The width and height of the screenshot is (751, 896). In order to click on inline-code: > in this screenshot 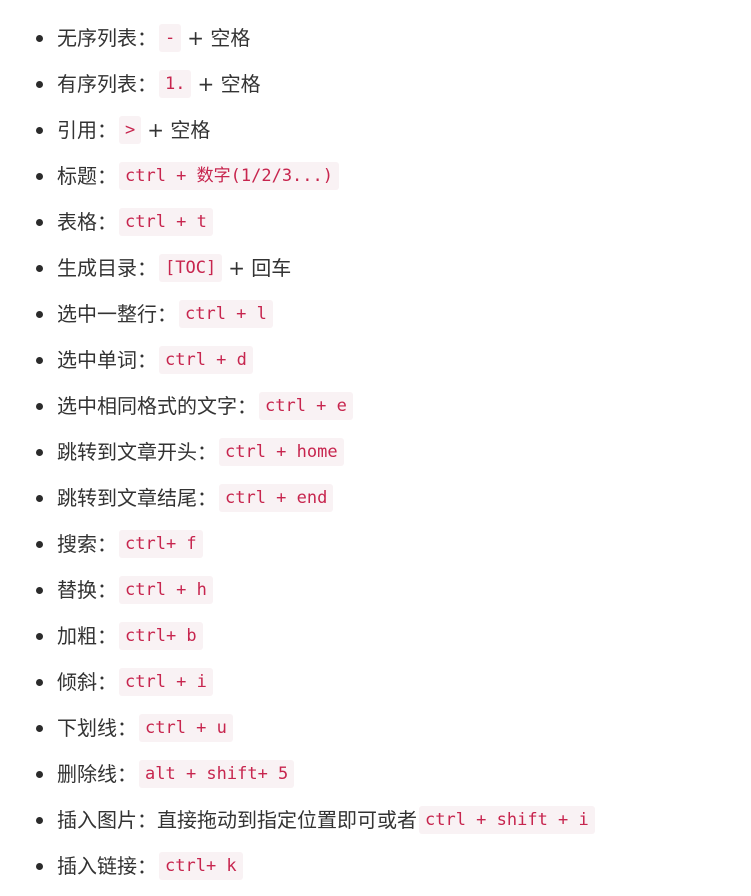, I will do `click(130, 130)`.